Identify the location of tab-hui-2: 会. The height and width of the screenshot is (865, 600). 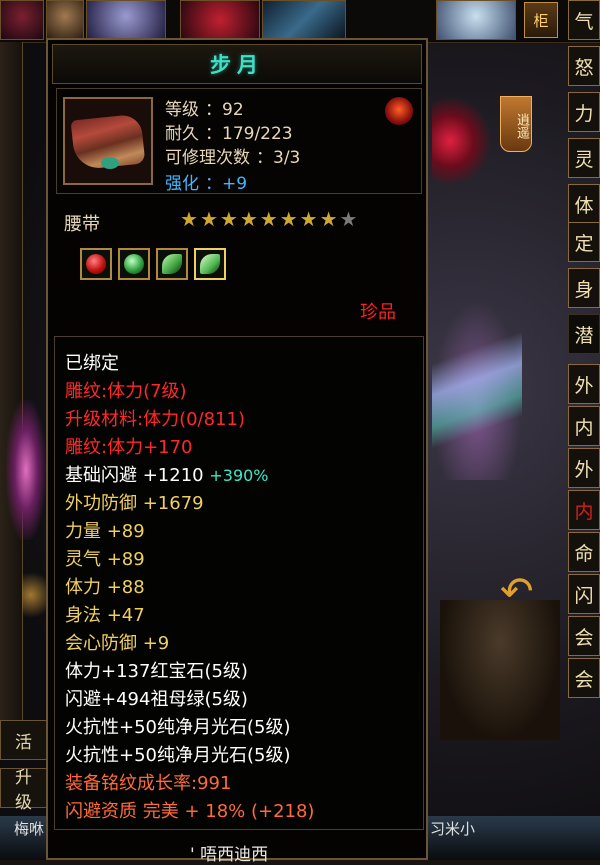
(584, 678).